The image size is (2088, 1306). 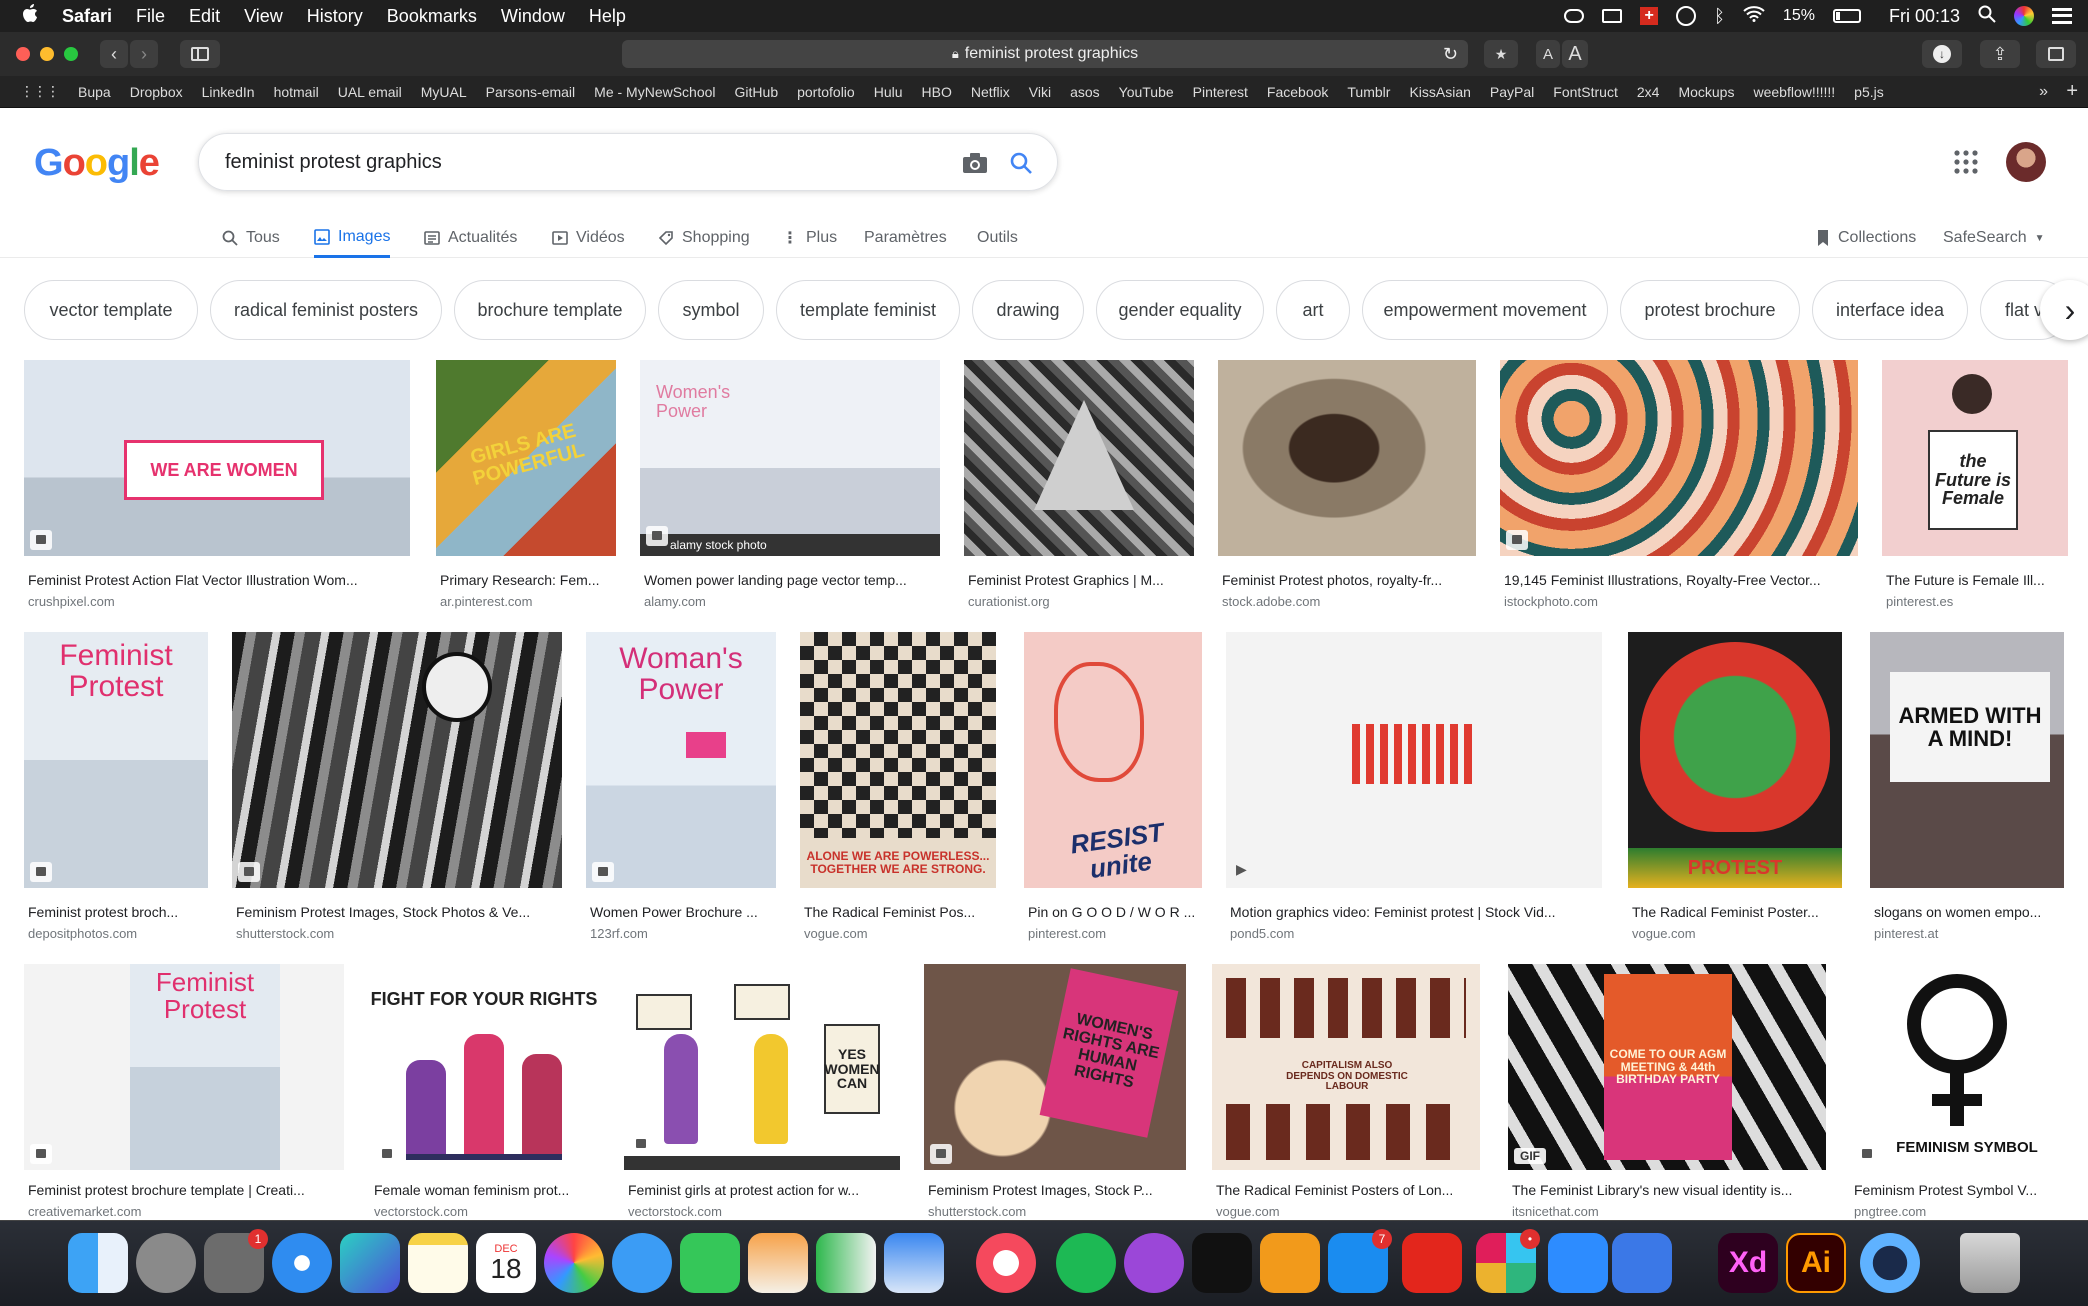 What do you see at coordinates (1241, 869) in the screenshot?
I see `play-icon: ▶` at bounding box center [1241, 869].